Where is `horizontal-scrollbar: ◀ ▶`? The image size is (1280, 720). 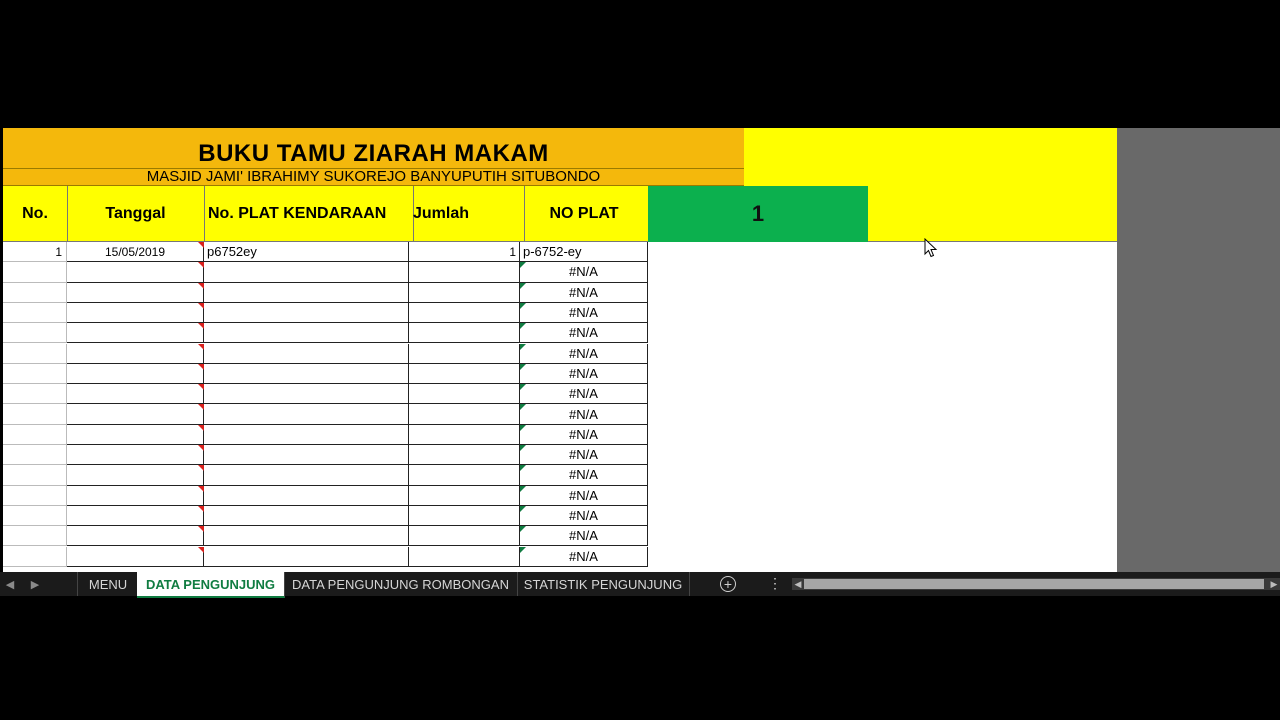
horizontal-scrollbar: ◀ ▶ is located at coordinates (1036, 584).